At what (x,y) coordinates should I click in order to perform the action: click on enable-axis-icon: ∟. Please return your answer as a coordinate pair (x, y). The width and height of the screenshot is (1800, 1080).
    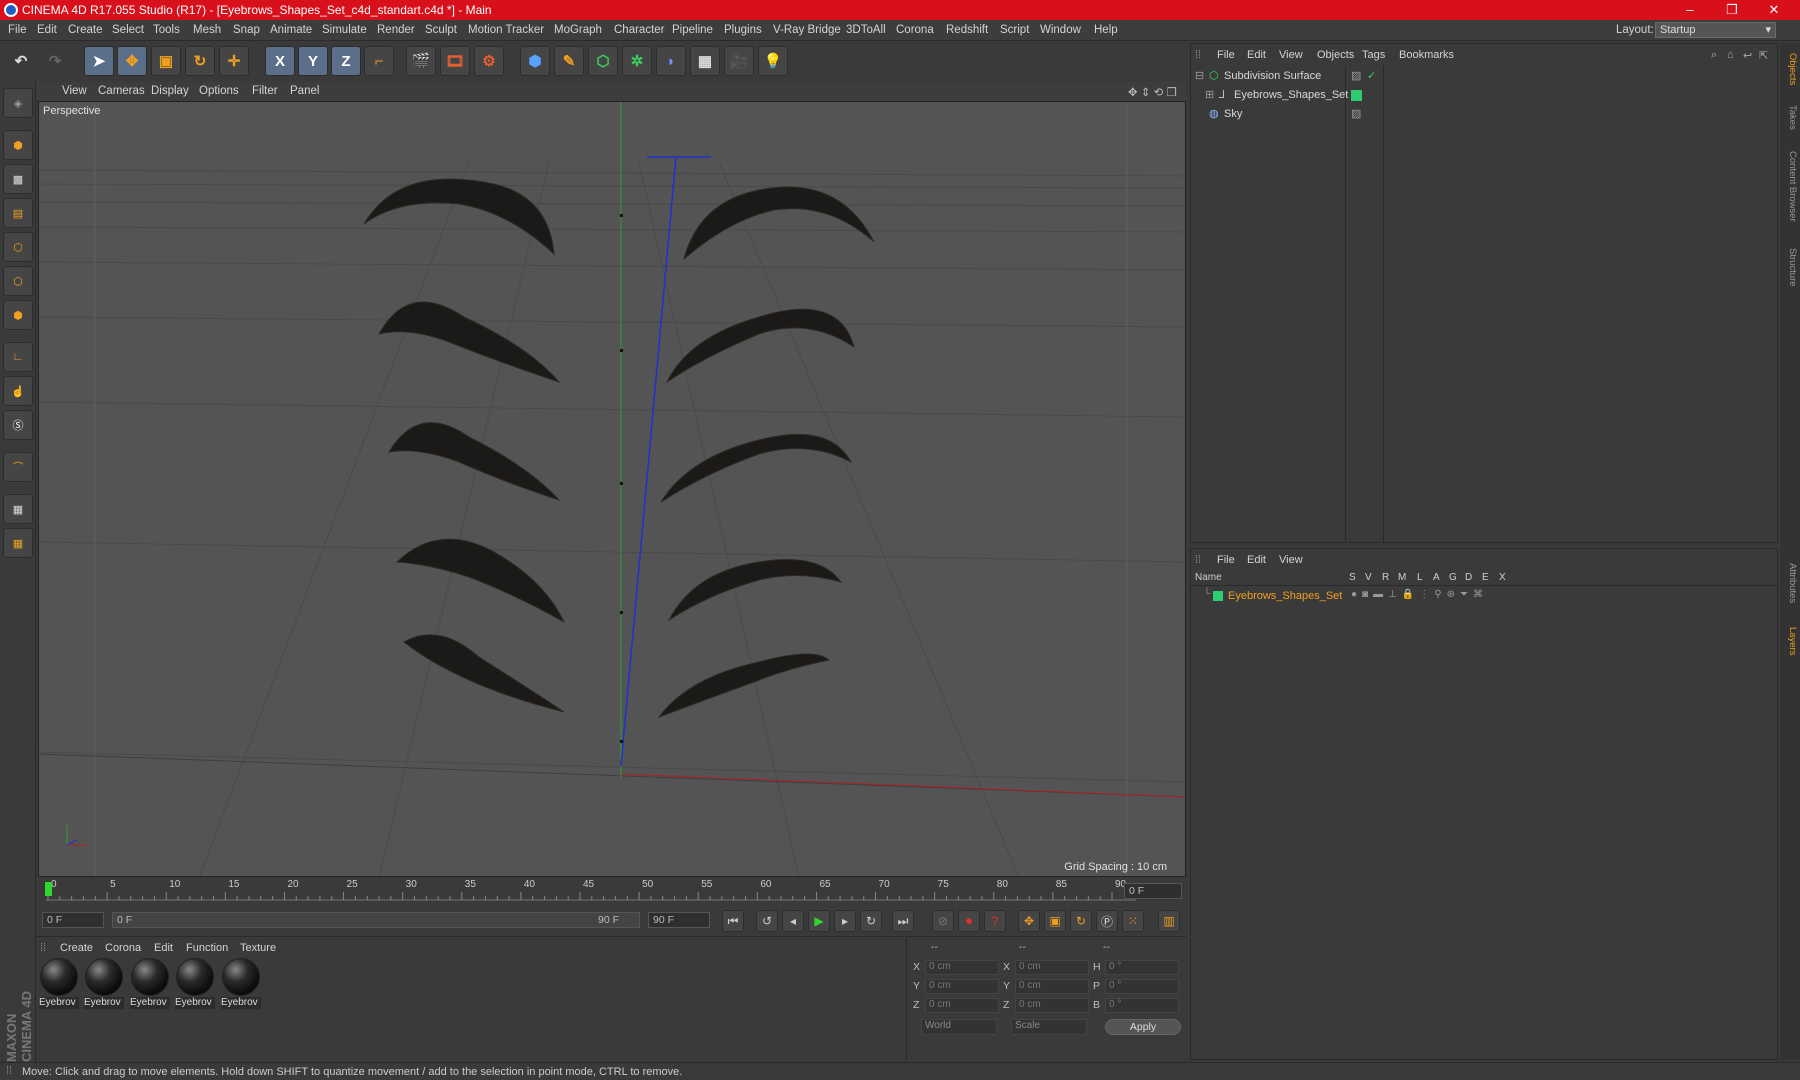
    Looking at the image, I should click on (18, 357).